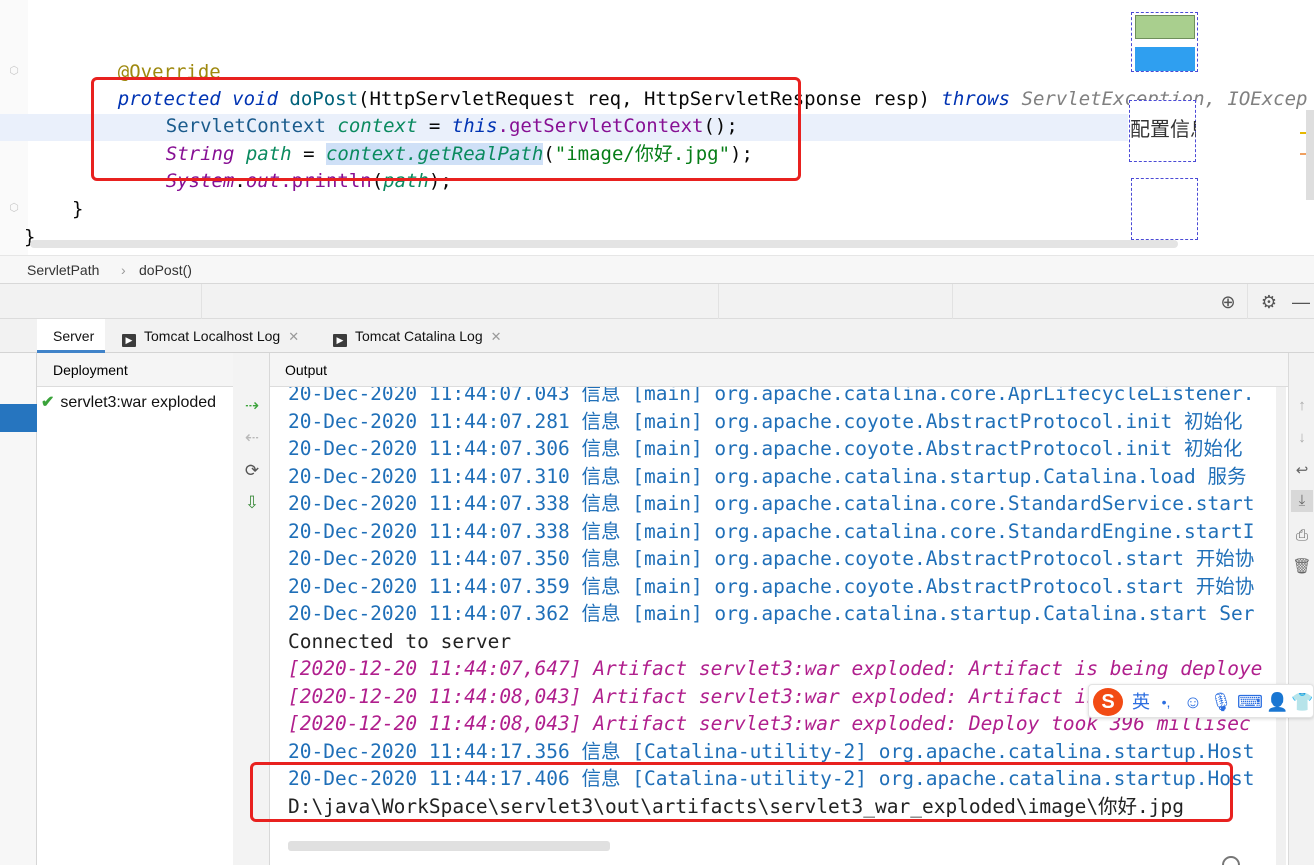  I want to click on overlay-widget: 配置信息, so click(1162, 131).